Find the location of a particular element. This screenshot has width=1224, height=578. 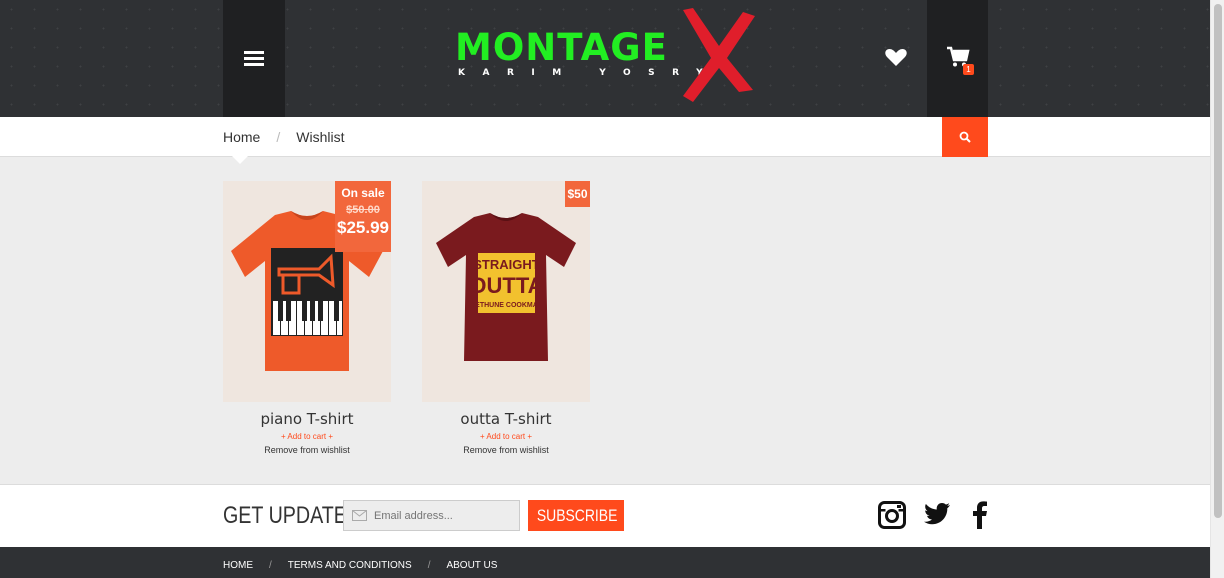

cart-count-badge: 1 is located at coordinates (968, 69).